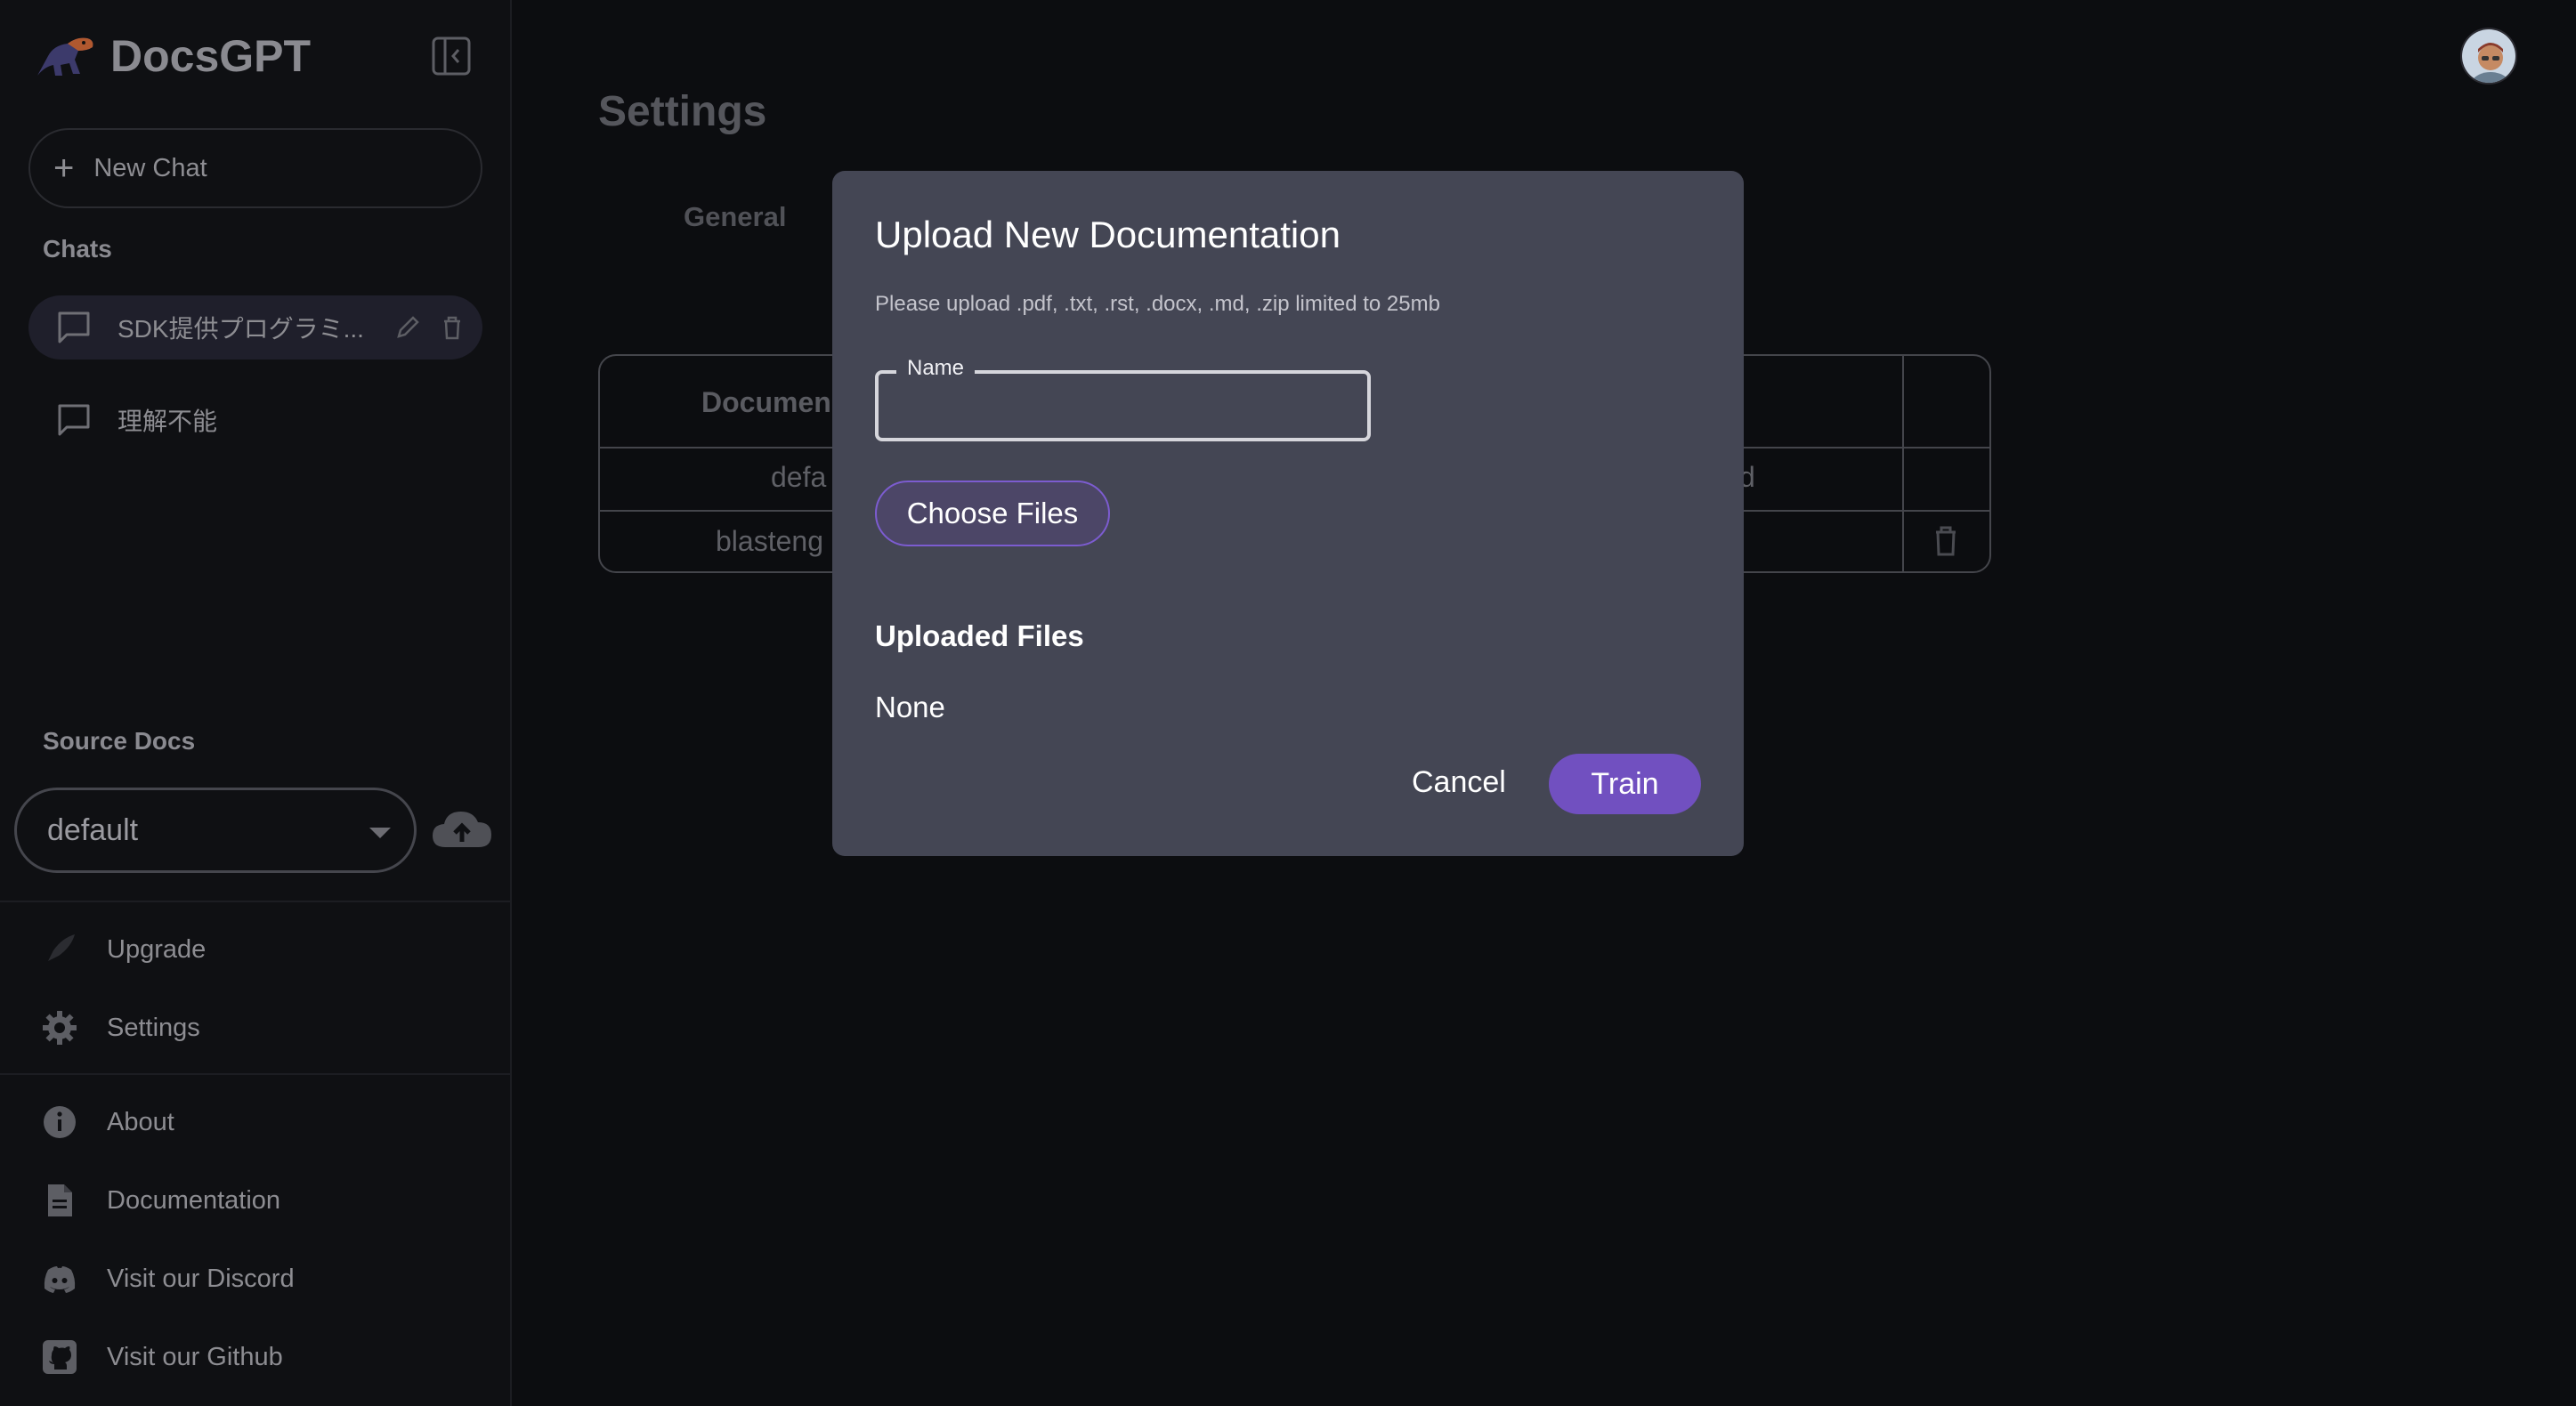  Describe the element at coordinates (93, 829) in the screenshot. I see `source-docs-selected: default` at that location.